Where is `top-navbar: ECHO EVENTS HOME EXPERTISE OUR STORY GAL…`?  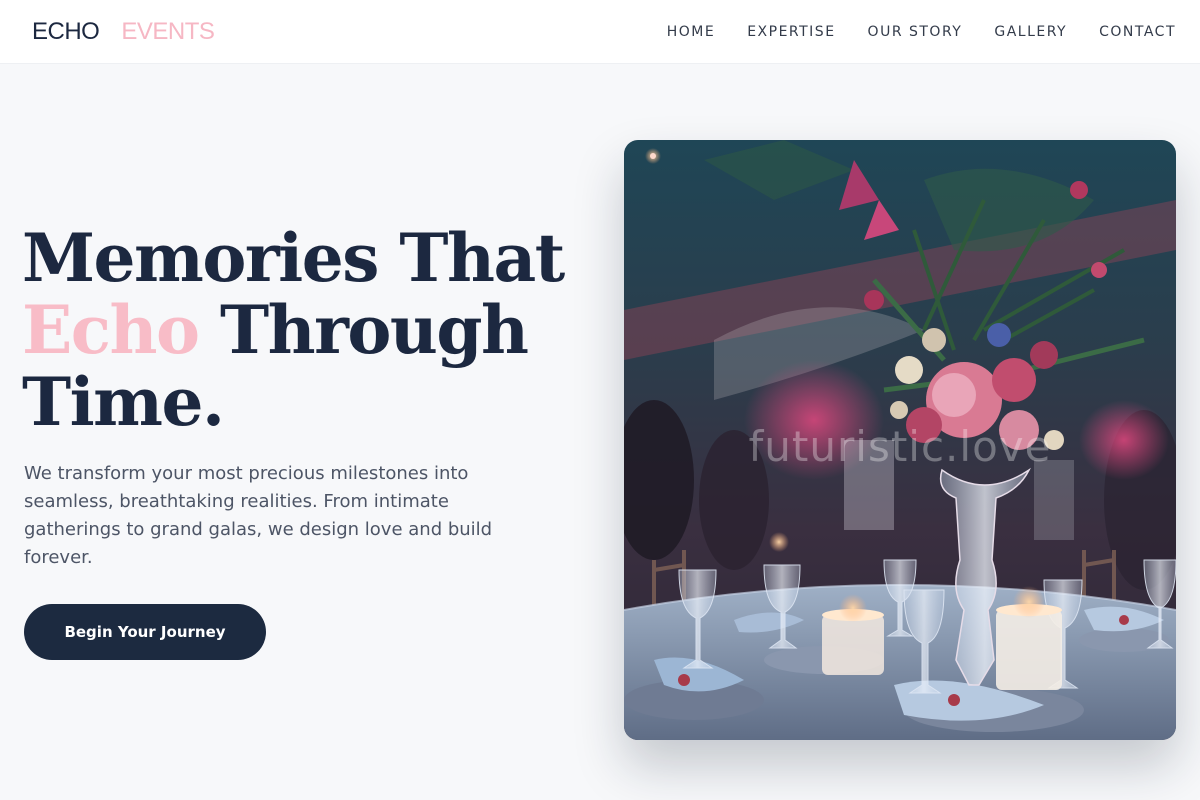 top-navbar: ECHO EVENTS HOME EXPERTISE OUR STORY GAL… is located at coordinates (600, 32).